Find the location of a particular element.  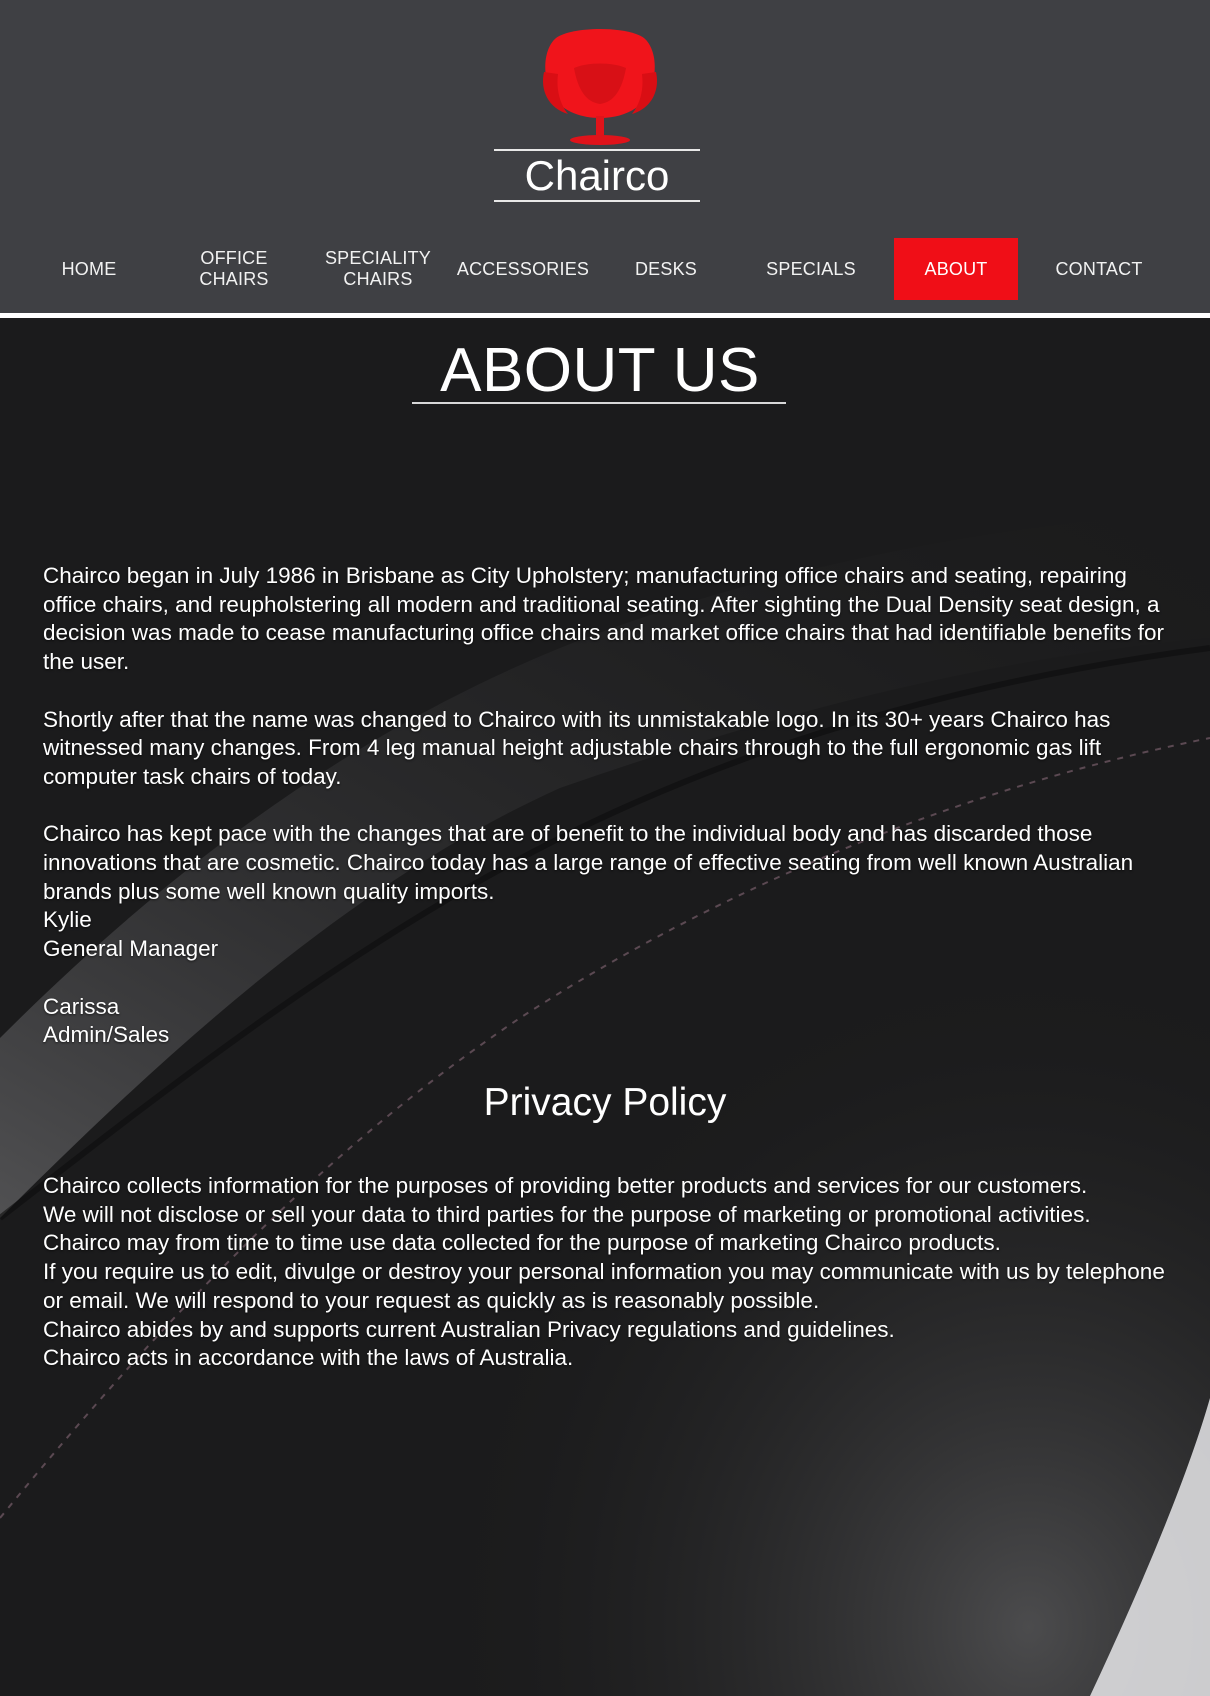

staff-name: Carissa is located at coordinates (81, 1006).